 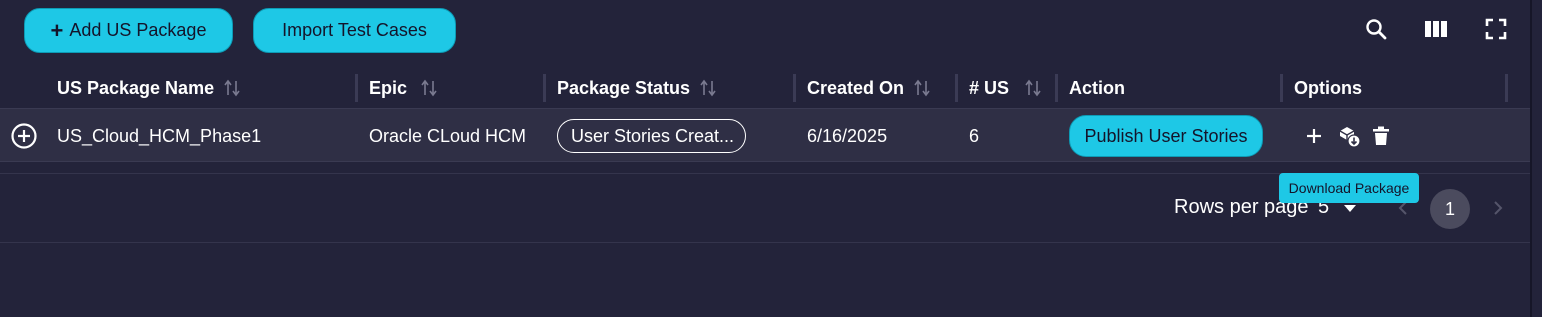 I want to click on add-us-package-label: Add US Package, so click(x=138, y=30).